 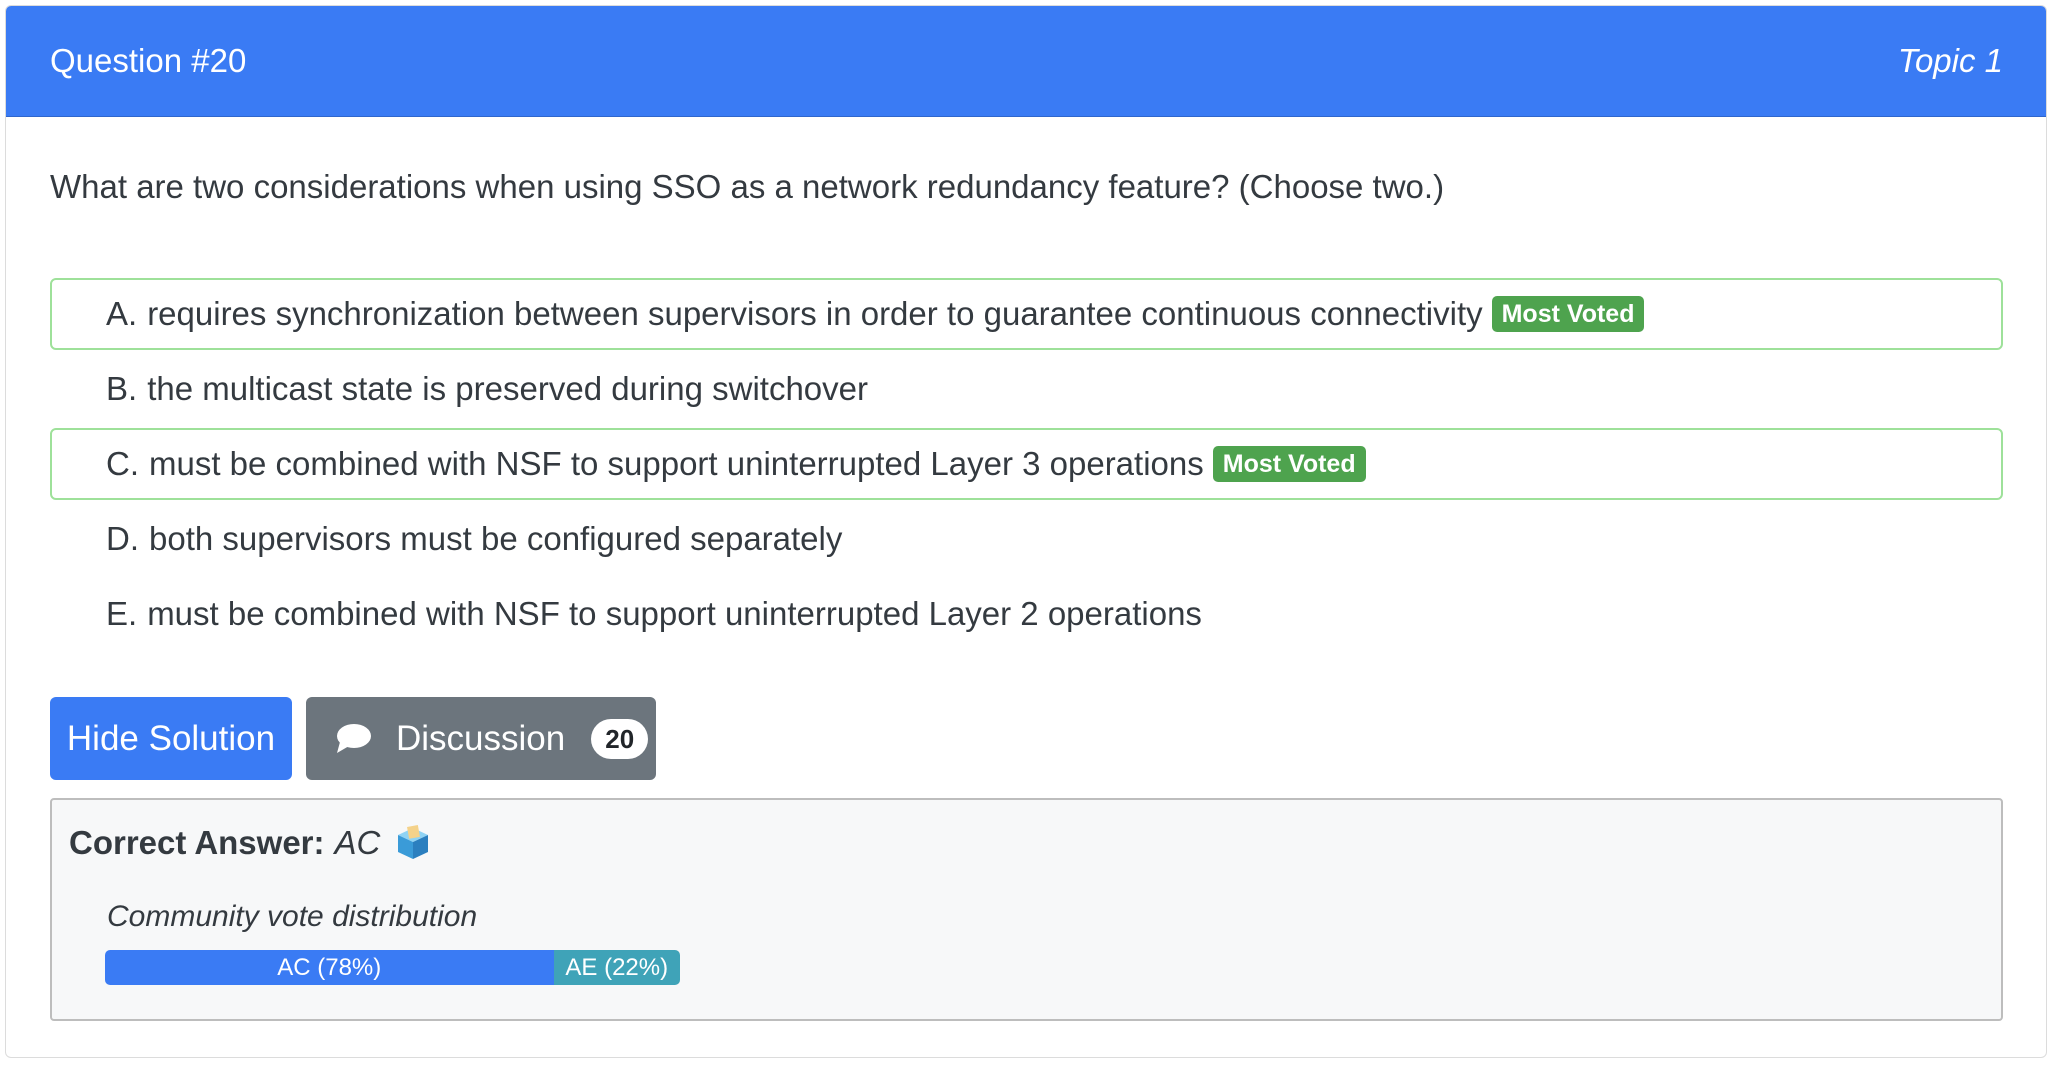 What do you see at coordinates (122, 313) in the screenshot?
I see `choice-letter: A.` at bounding box center [122, 313].